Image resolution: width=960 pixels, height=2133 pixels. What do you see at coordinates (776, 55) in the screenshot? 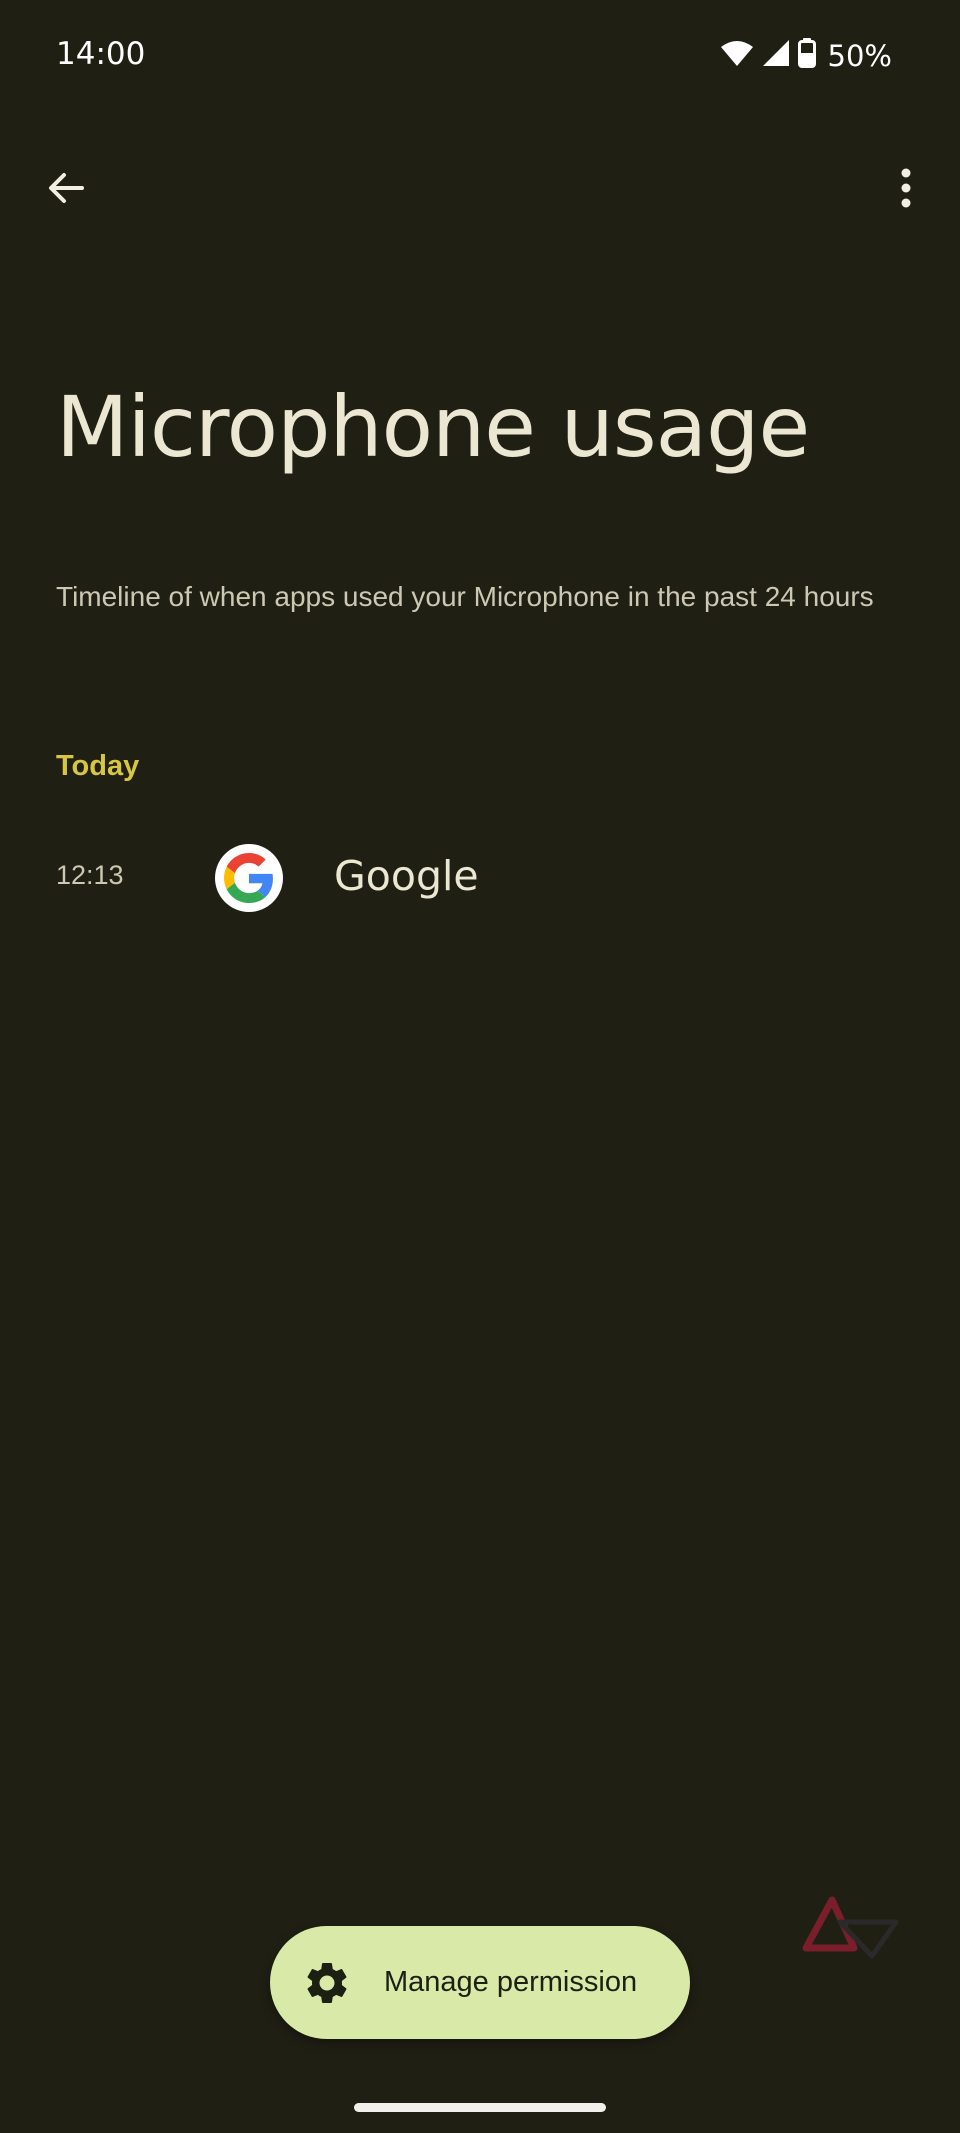
I see `signal-icon` at bounding box center [776, 55].